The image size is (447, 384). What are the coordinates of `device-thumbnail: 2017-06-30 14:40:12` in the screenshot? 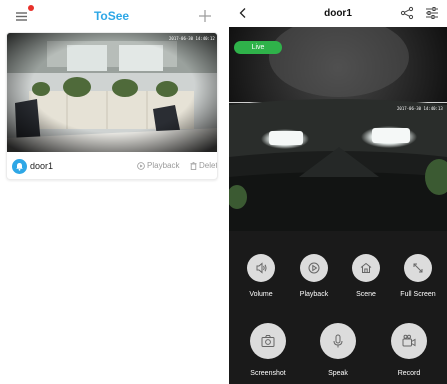 It's located at (112, 92).